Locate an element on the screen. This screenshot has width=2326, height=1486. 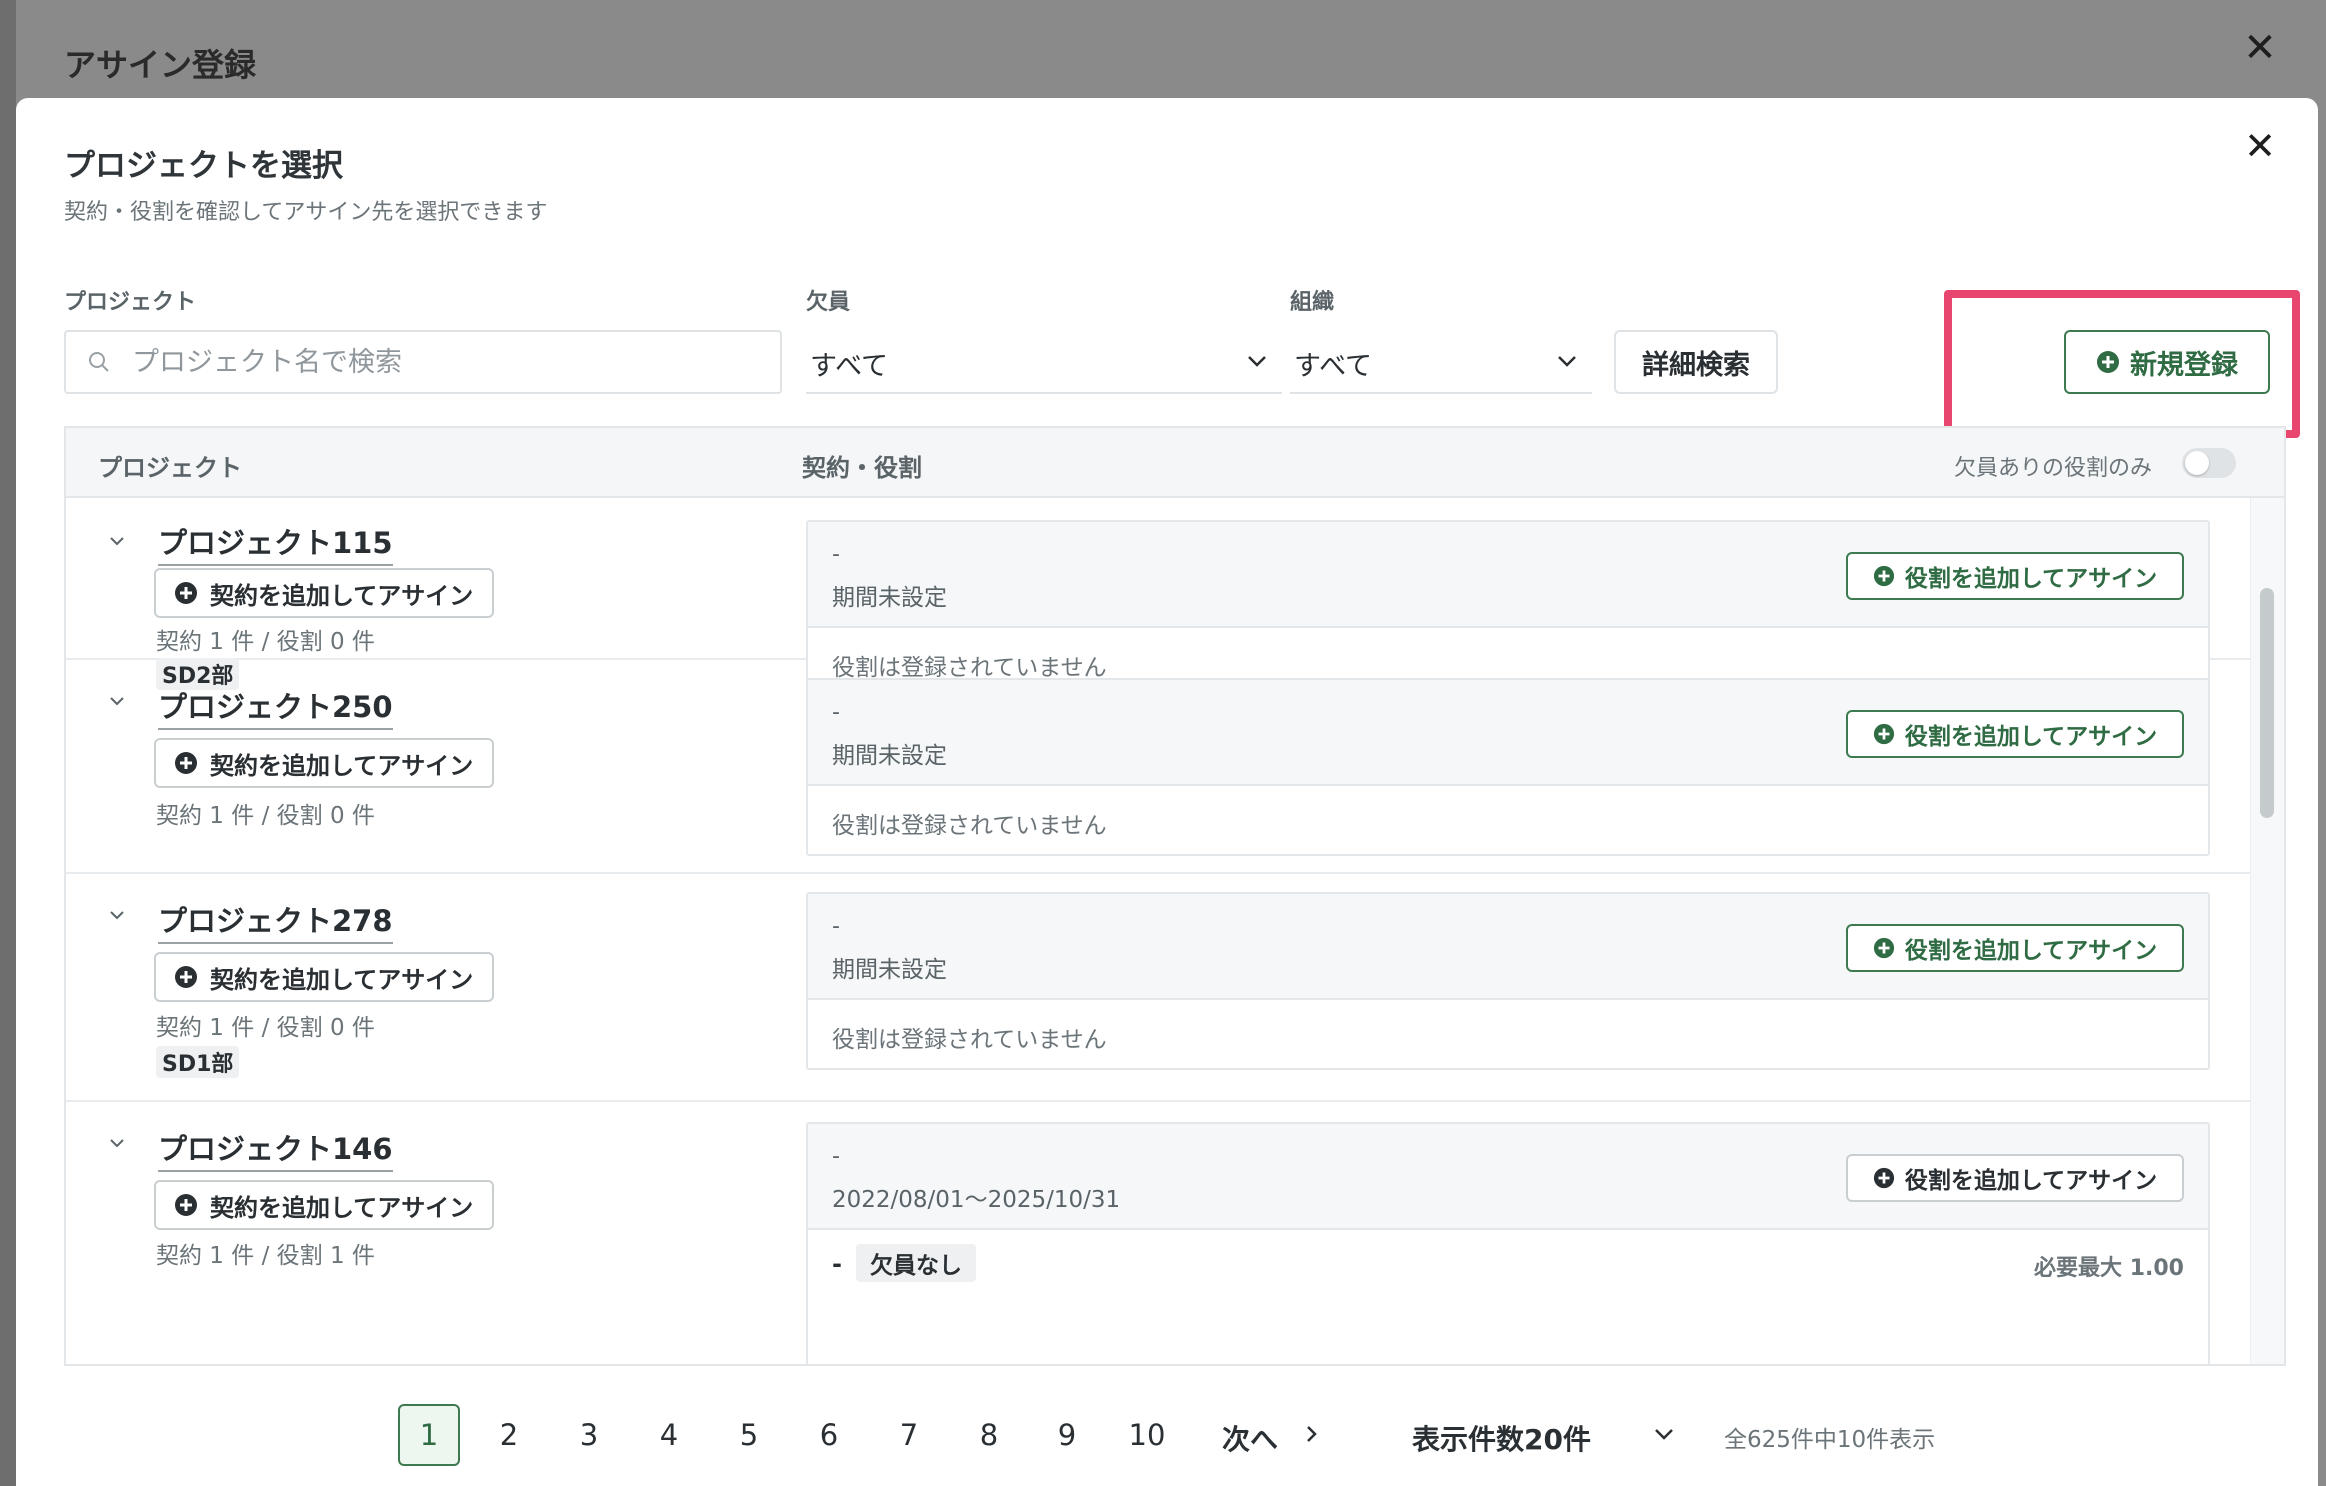
page-button-1: 1 is located at coordinates (429, 1435).